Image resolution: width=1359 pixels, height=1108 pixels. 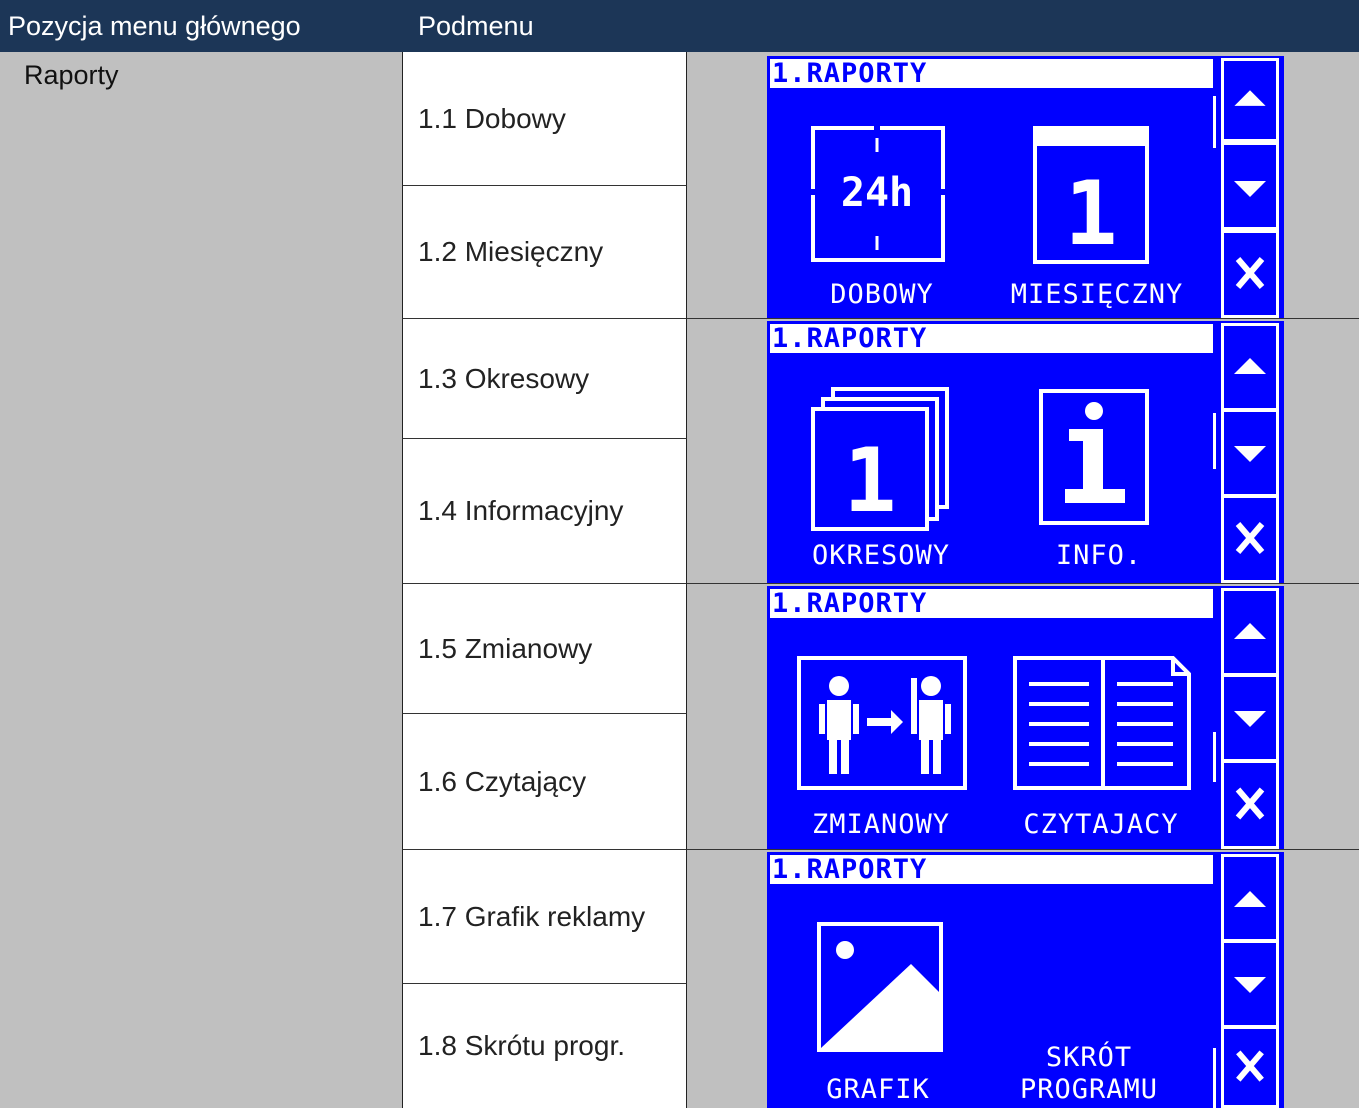 I want to click on submenu-cell-1-4: 1.4 Informacyjny, so click(x=544, y=510).